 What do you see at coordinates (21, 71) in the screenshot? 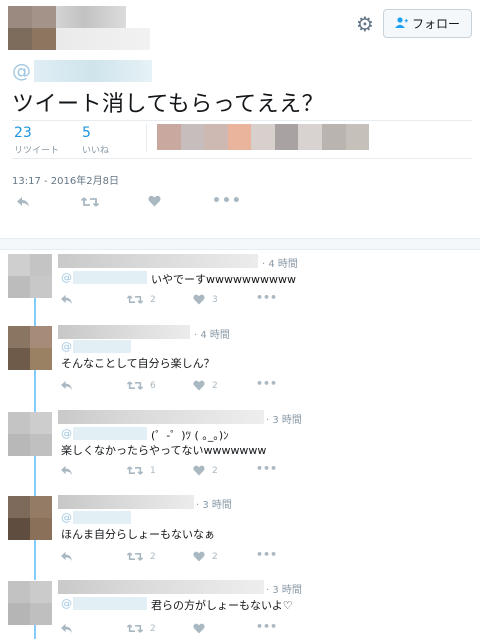
I see `handle-at: @` at bounding box center [21, 71].